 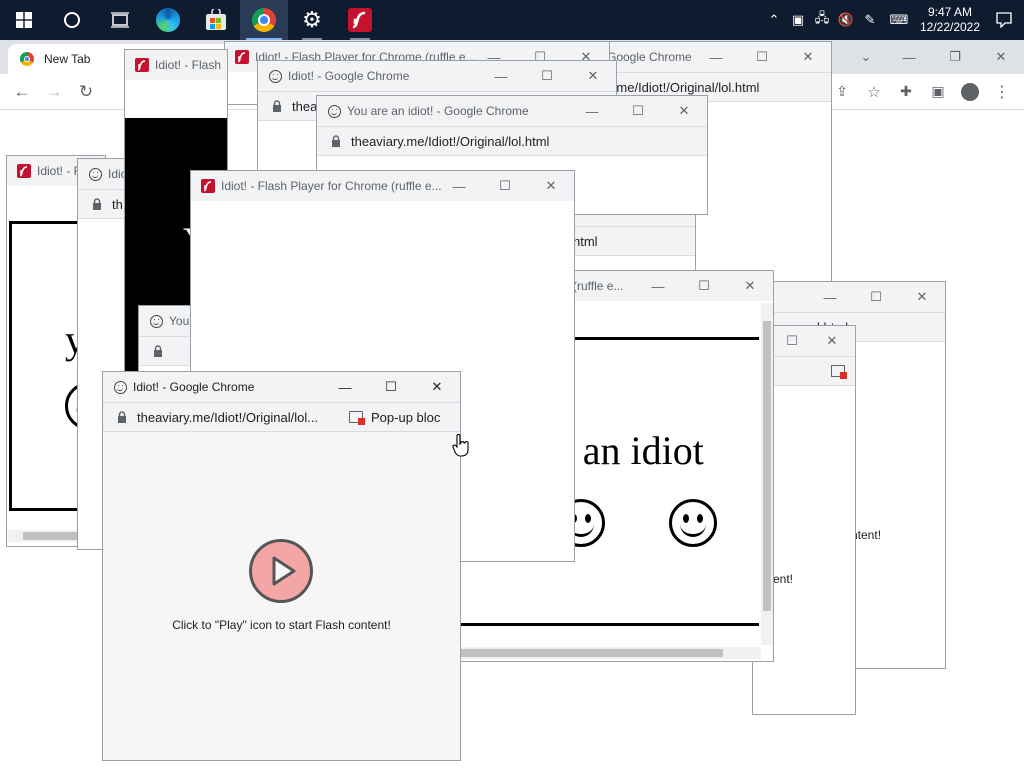 I want to click on side-panel-icon: ▣, so click(x=938, y=92).